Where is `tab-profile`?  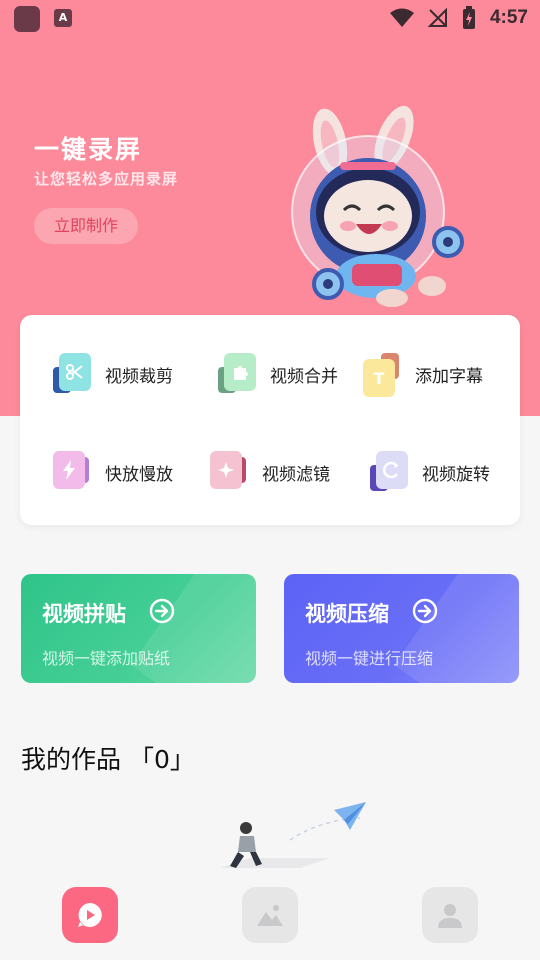
tab-profile is located at coordinates (450, 915).